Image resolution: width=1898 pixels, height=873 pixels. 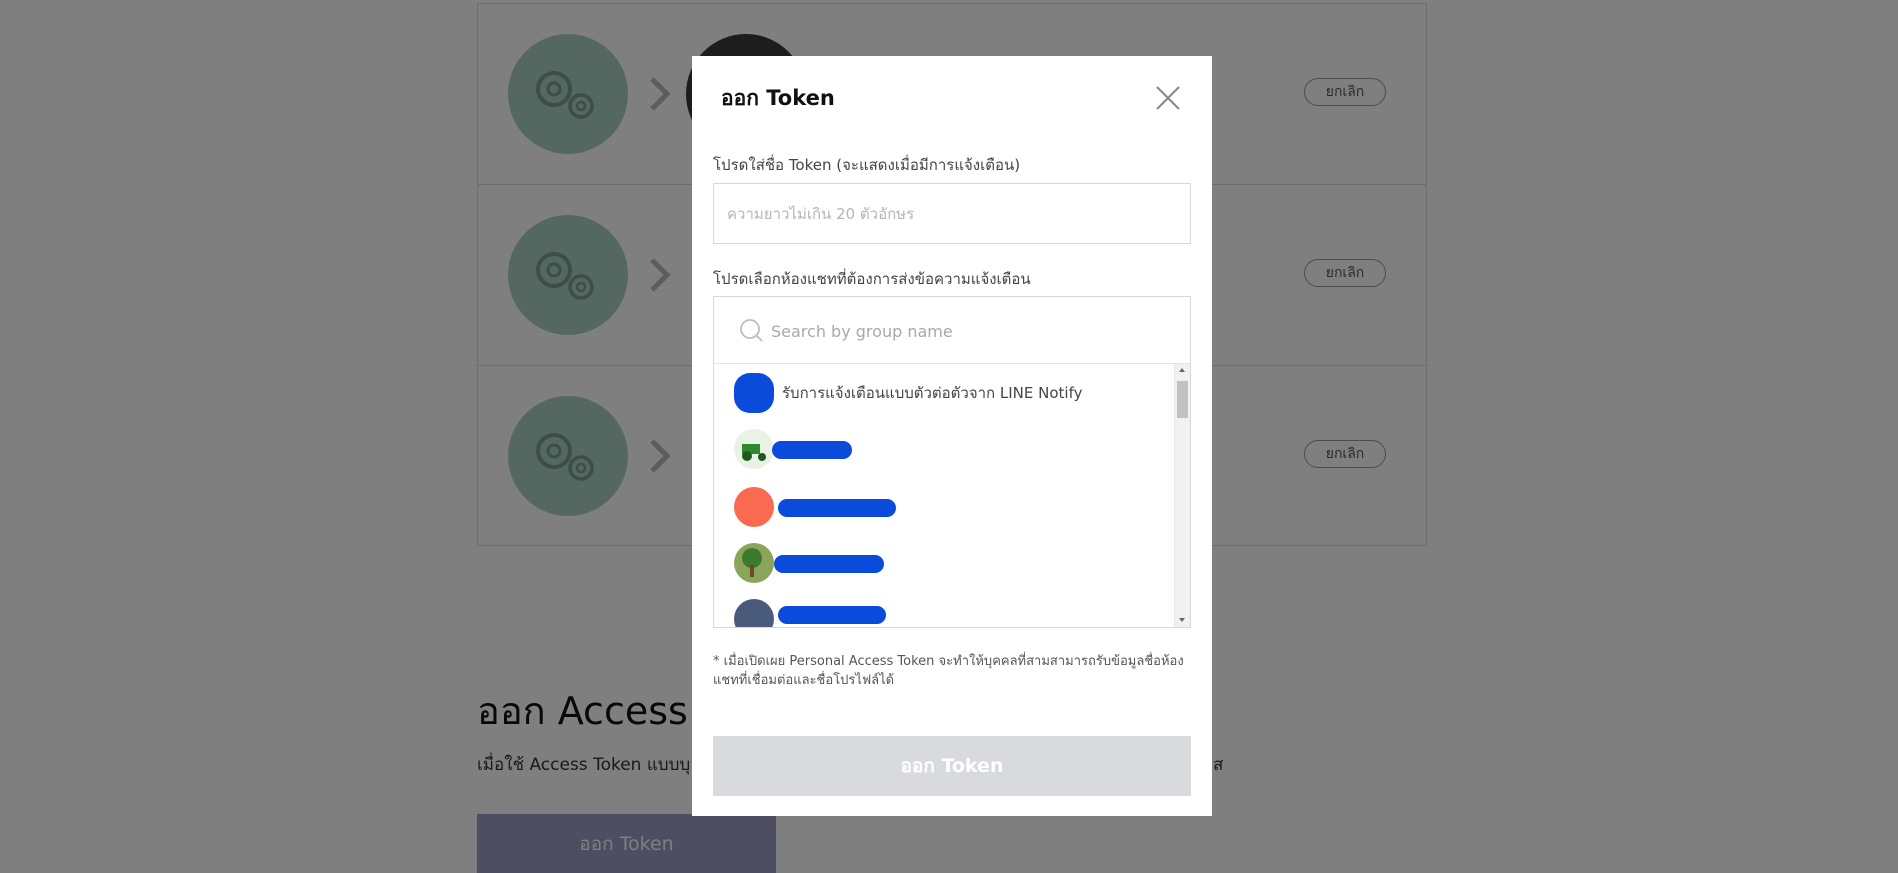 I want to click on issue-token-submit-button: ออก Token, so click(x=952, y=766).